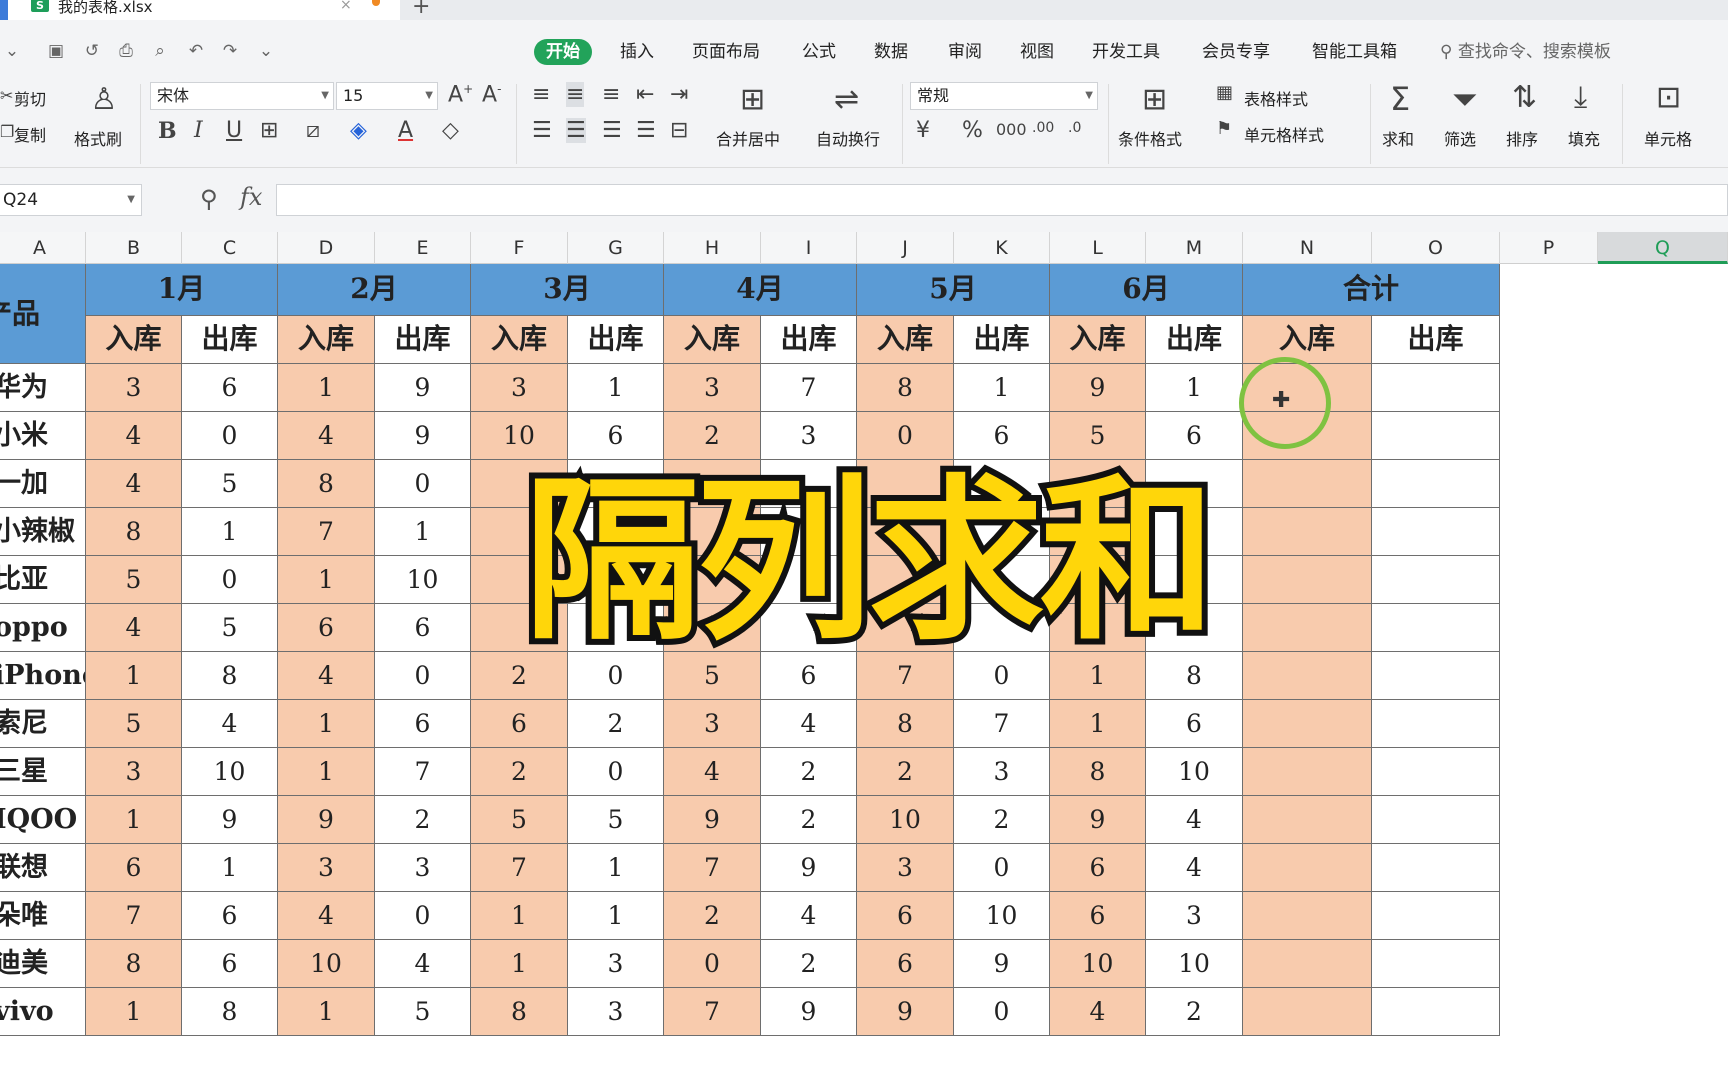 Image resolution: width=1728 pixels, height=1080 pixels. Describe the element at coordinates (905, 820) in the screenshot. I see `data-cell: 10` at that location.